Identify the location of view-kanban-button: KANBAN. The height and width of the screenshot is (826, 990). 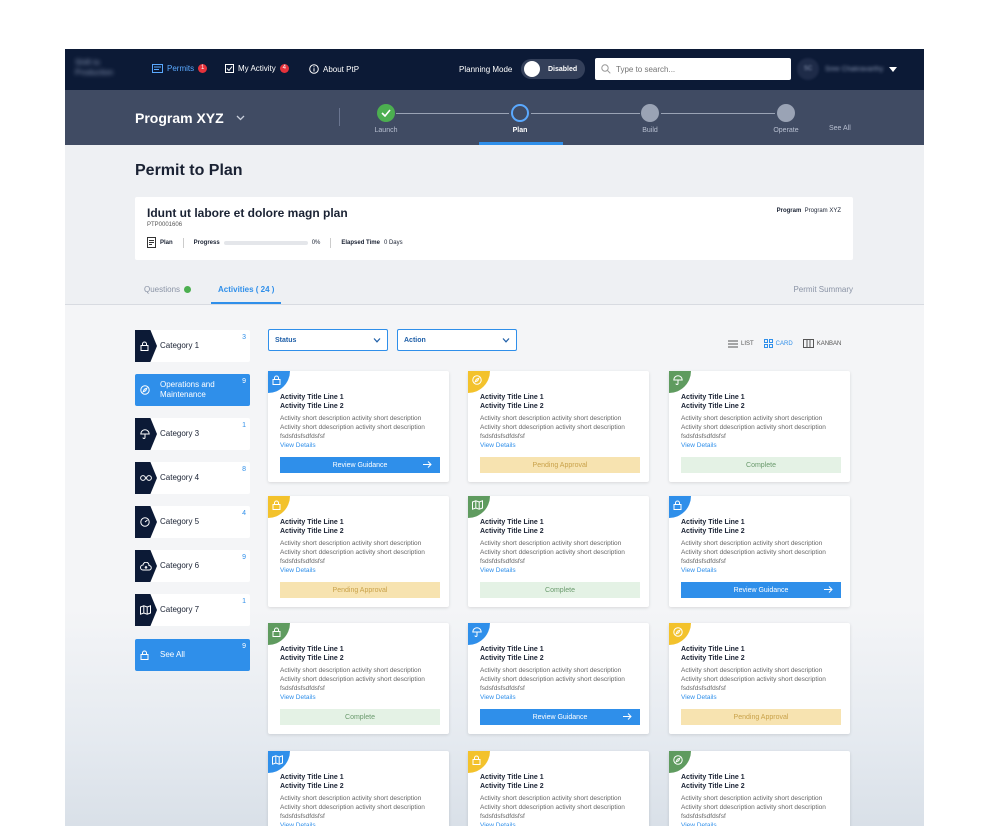
(821, 343).